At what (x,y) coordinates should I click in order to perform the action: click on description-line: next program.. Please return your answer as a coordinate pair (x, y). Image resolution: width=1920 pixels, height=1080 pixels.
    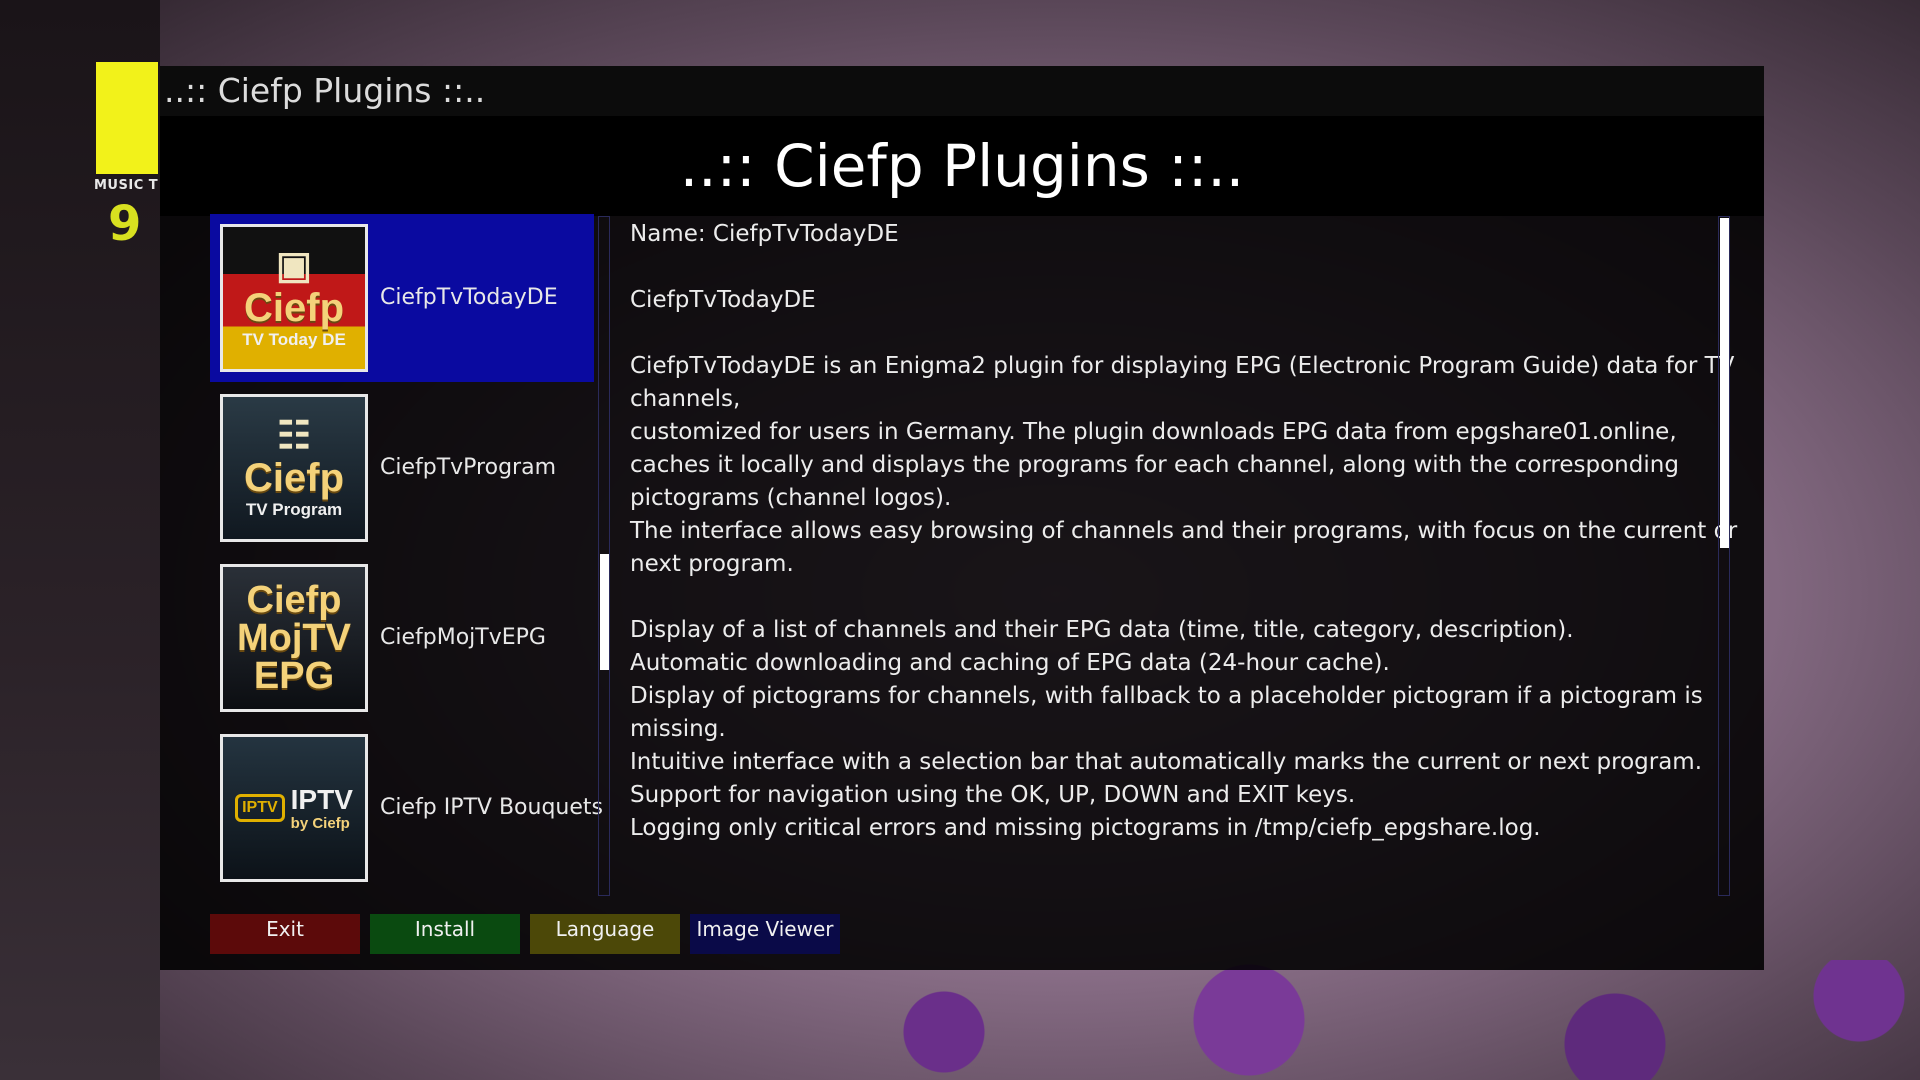
    Looking at the image, I should click on (712, 564).